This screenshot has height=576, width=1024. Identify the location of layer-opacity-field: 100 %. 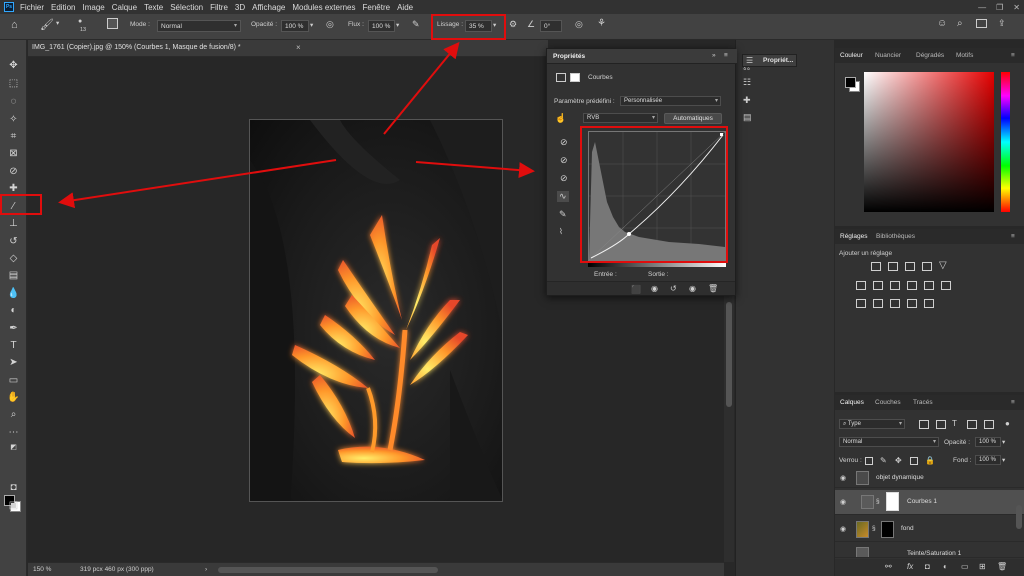
(988, 442).